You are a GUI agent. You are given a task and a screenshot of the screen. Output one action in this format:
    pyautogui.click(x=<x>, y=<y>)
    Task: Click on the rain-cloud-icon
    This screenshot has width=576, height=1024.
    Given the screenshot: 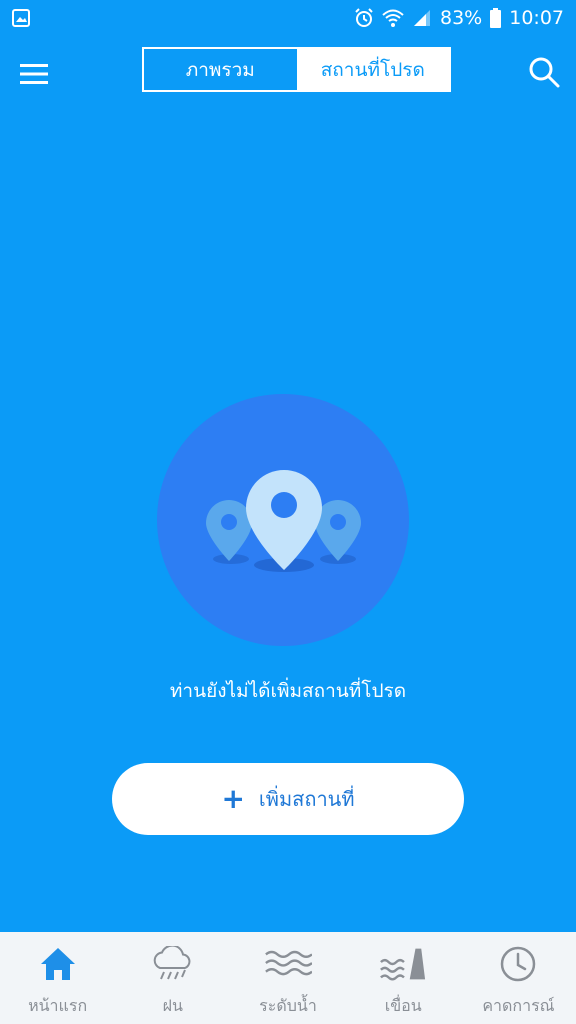 What is the action you would take?
    pyautogui.click(x=173, y=964)
    